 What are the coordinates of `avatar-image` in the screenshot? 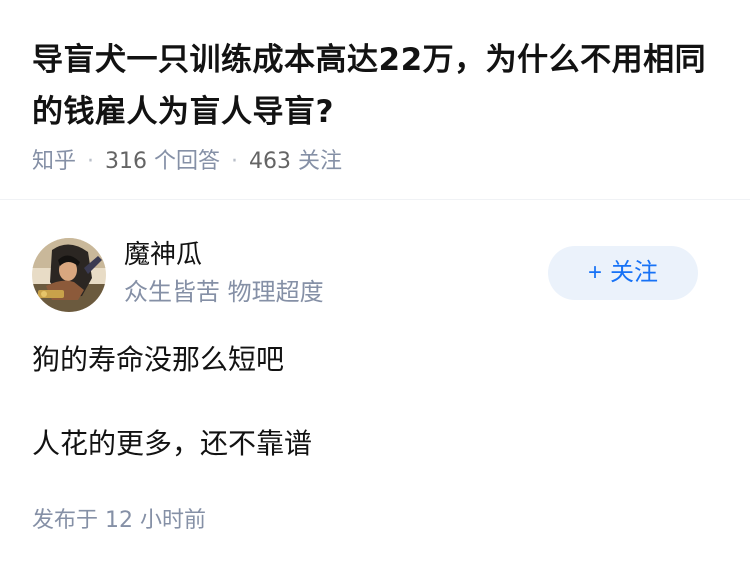 It's located at (69, 275).